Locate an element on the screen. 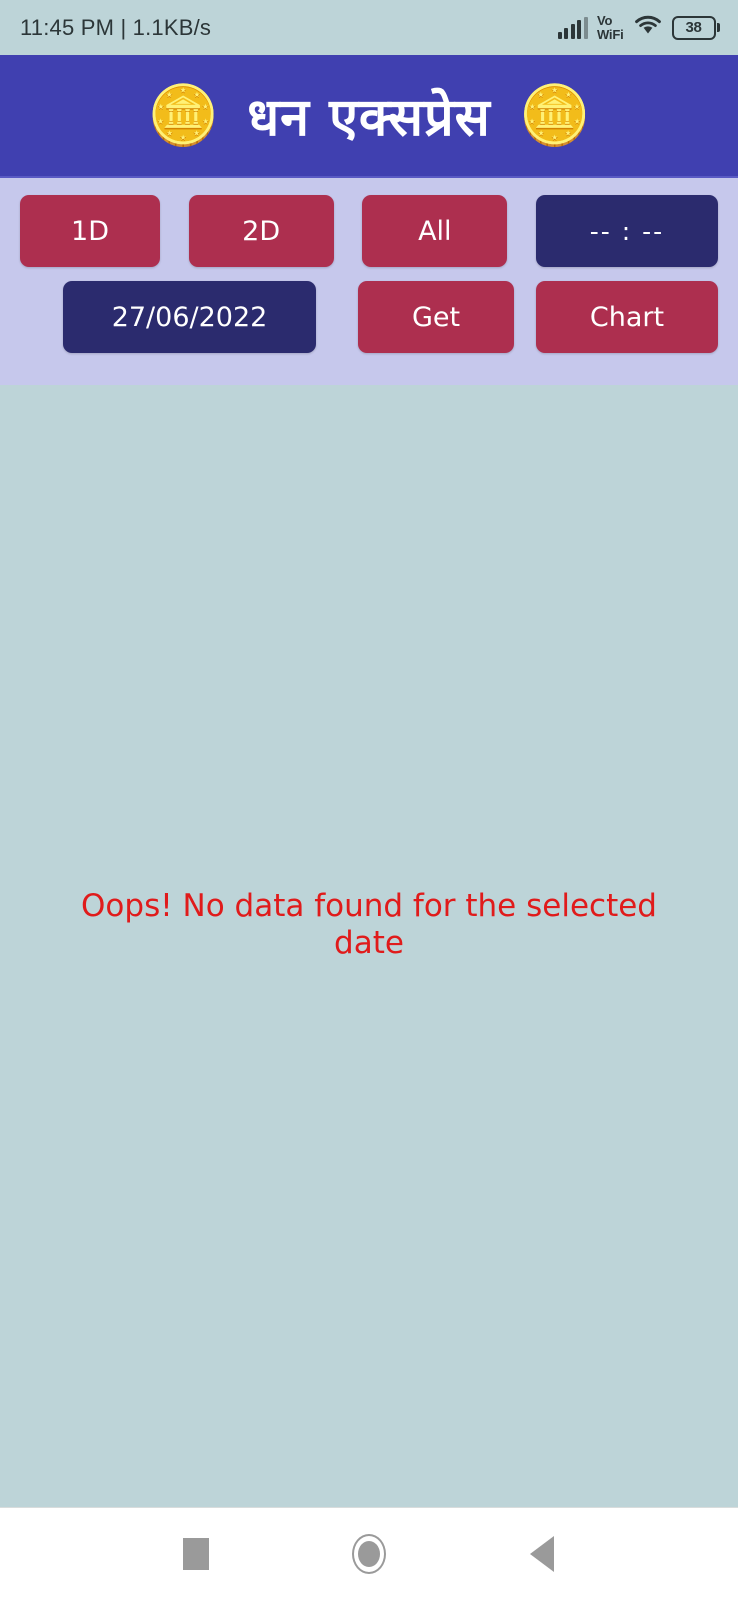 Image resolution: width=738 pixels, height=1600 pixels. home-button is located at coordinates (369, 1554).